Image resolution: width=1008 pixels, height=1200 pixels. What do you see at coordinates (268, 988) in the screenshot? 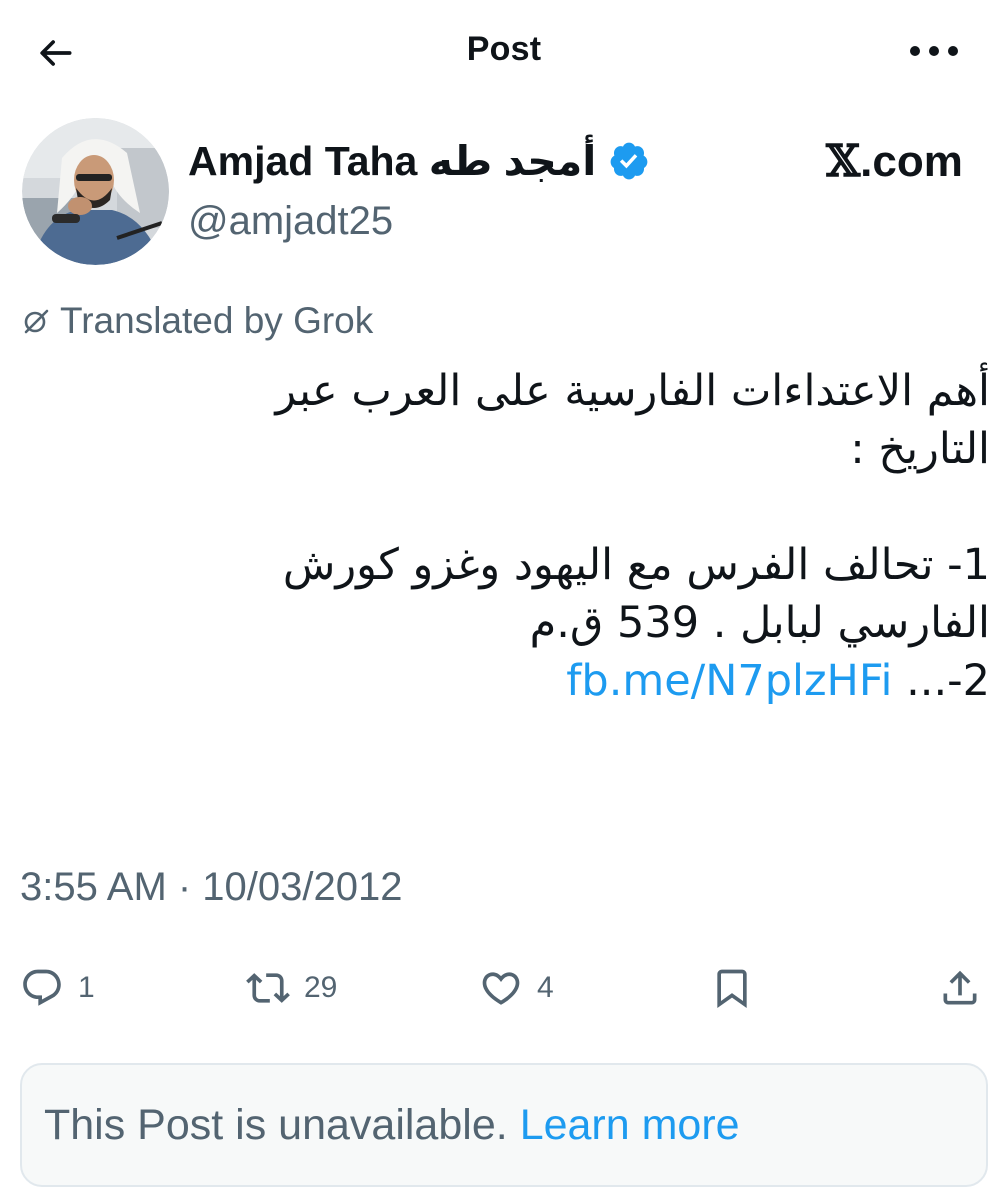
I see `repost-icon` at bounding box center [268, 988].